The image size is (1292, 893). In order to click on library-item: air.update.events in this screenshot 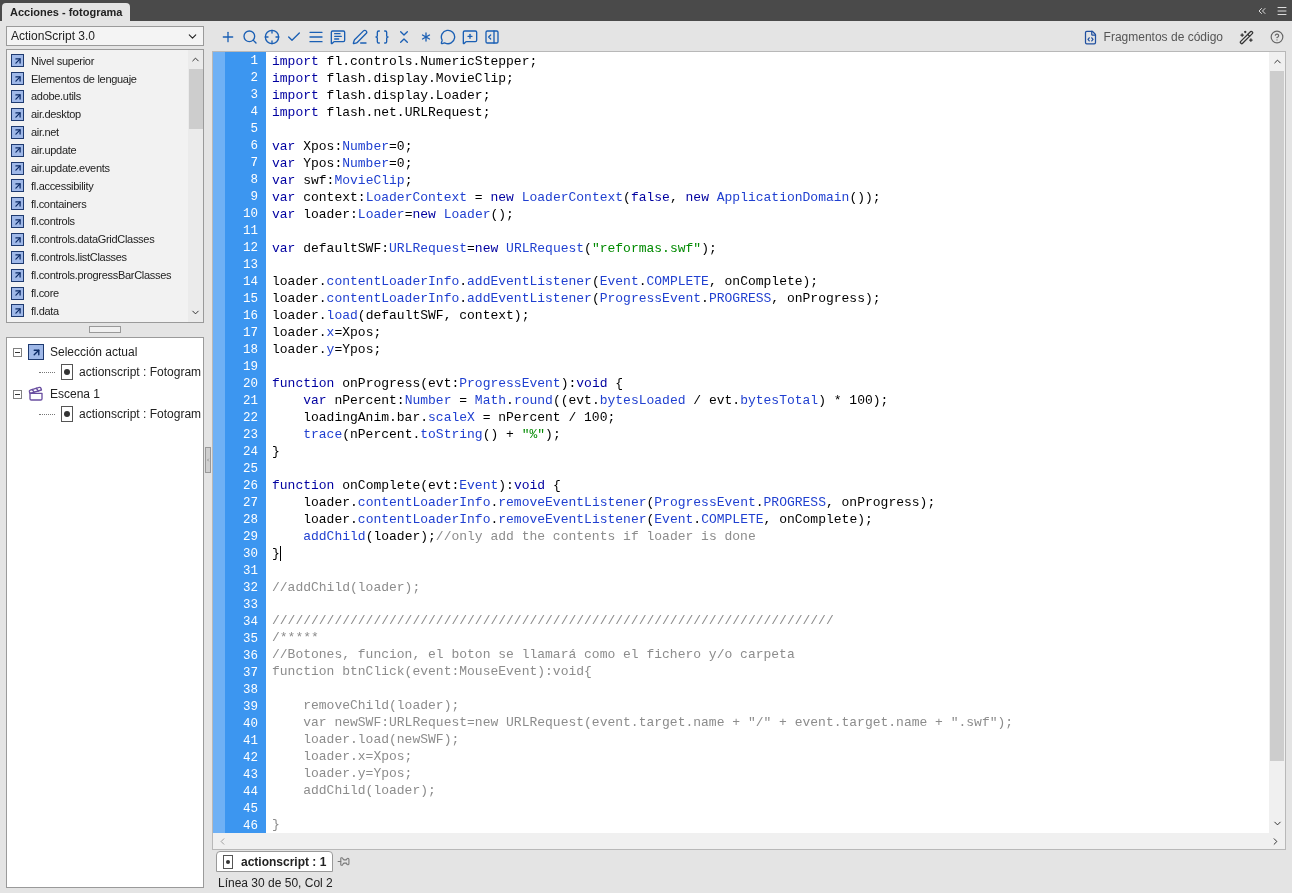, I will do `click(70, 168)`.